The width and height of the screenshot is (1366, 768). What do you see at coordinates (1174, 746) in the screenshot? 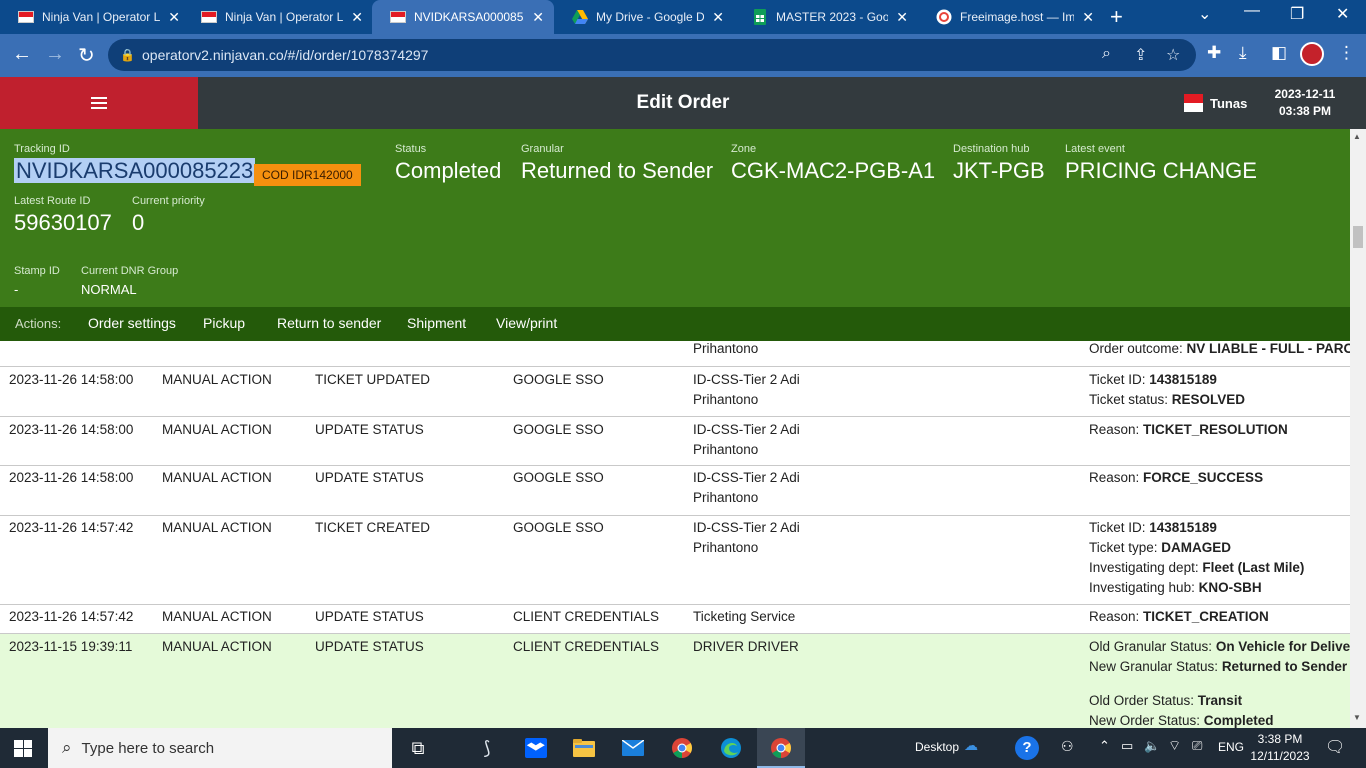
I see `wifi-icon: ⌔` at bounding box center [1174, 746].